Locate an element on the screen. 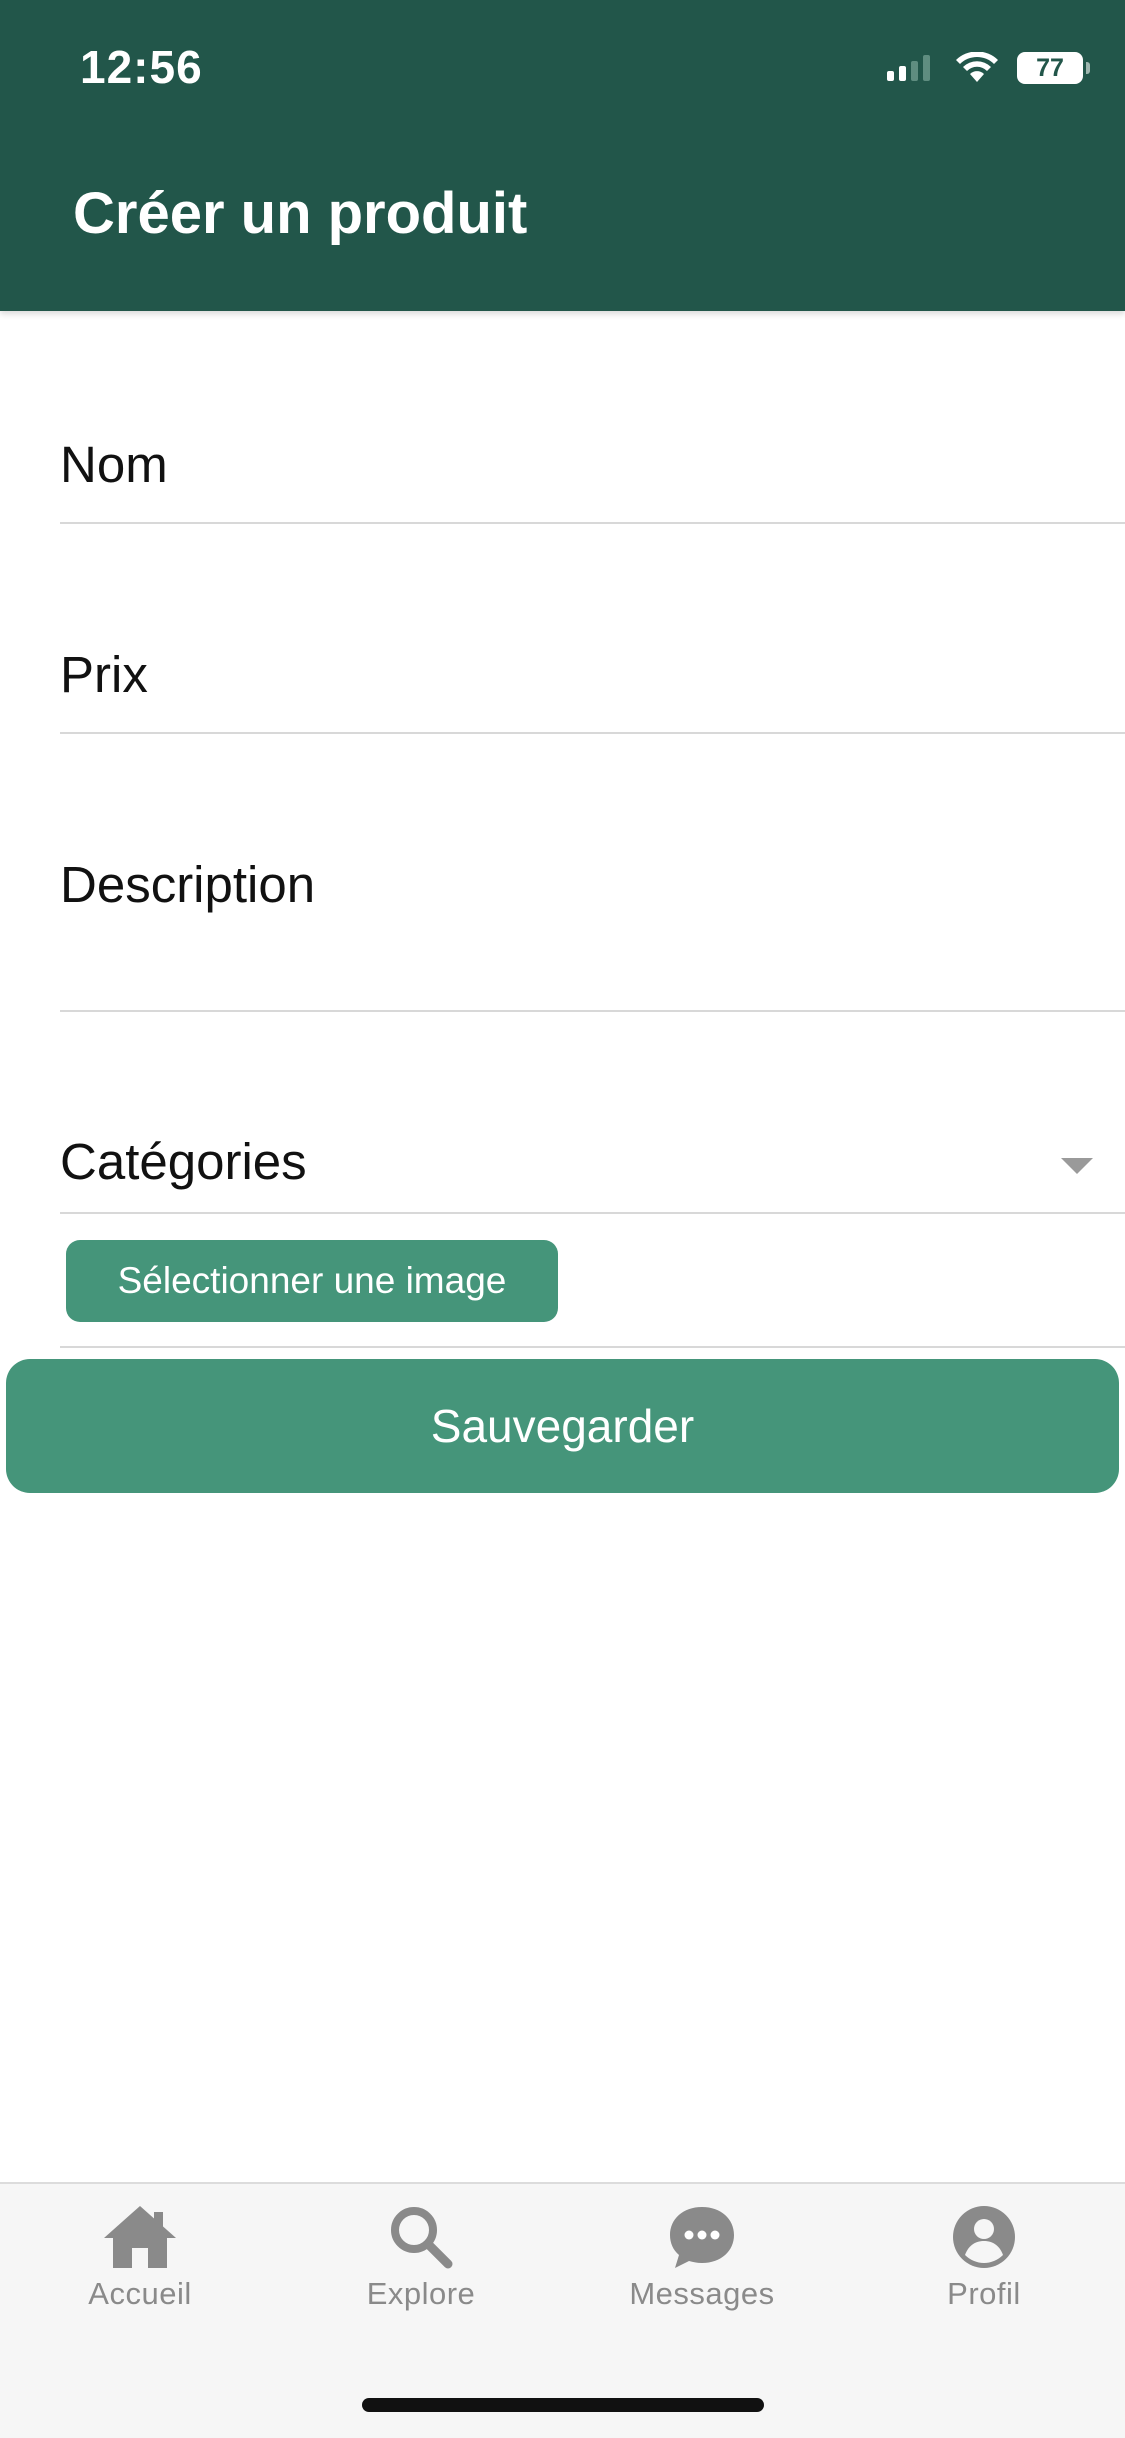 Image resolution: width=1125 pixels, height=2438 pixels. categories-select-label: Catégories is located at coordinates (183, 1161).